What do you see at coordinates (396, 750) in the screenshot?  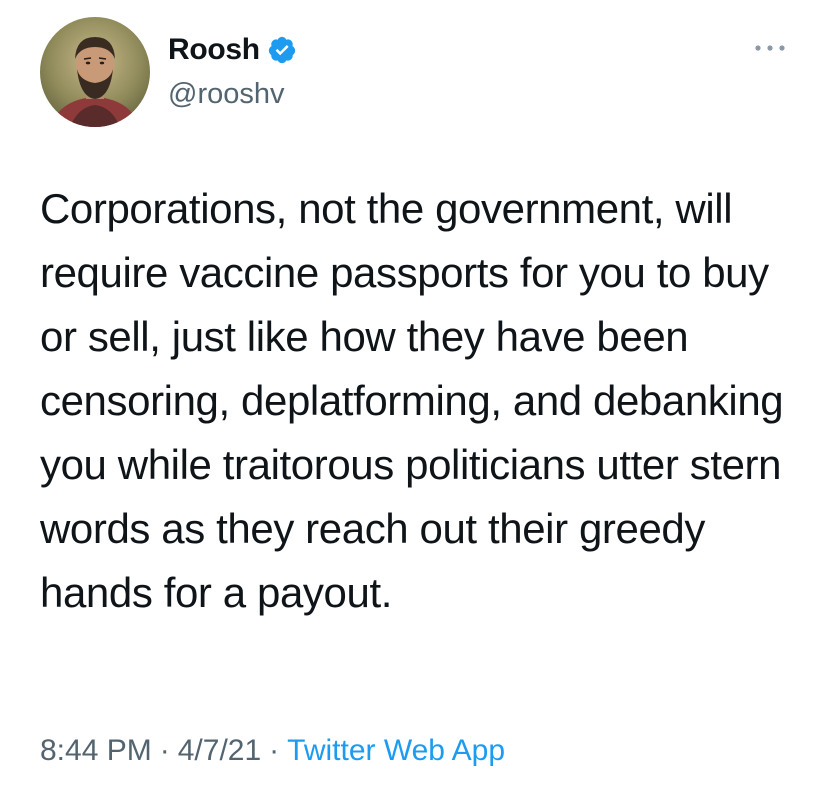 I see `tweet-source-link: Twitter Web App` at bounding box center [396, 750].